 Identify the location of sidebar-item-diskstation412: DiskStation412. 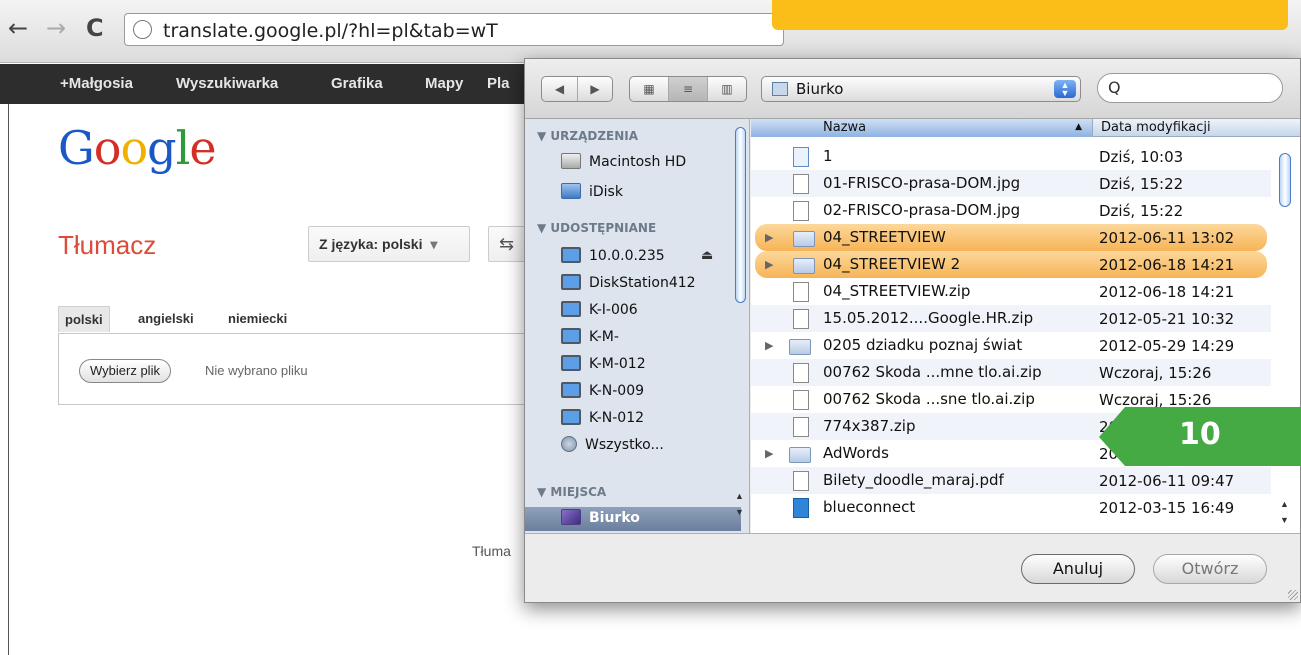
(651, 284).